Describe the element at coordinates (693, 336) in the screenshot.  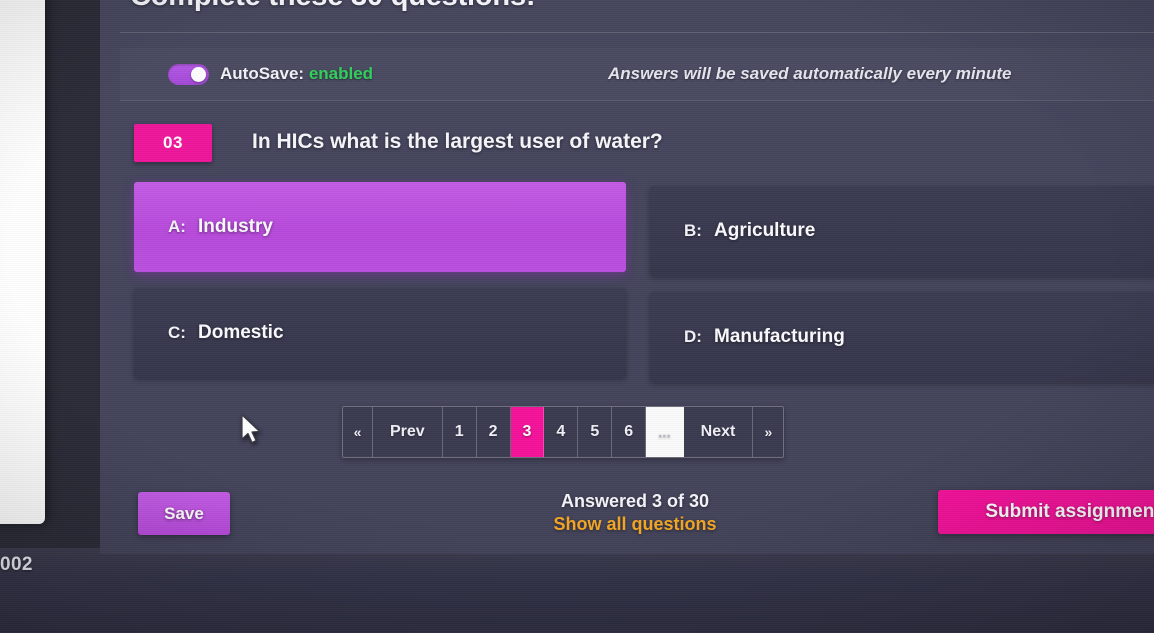
I see `option-d-letter: D:` at that location.